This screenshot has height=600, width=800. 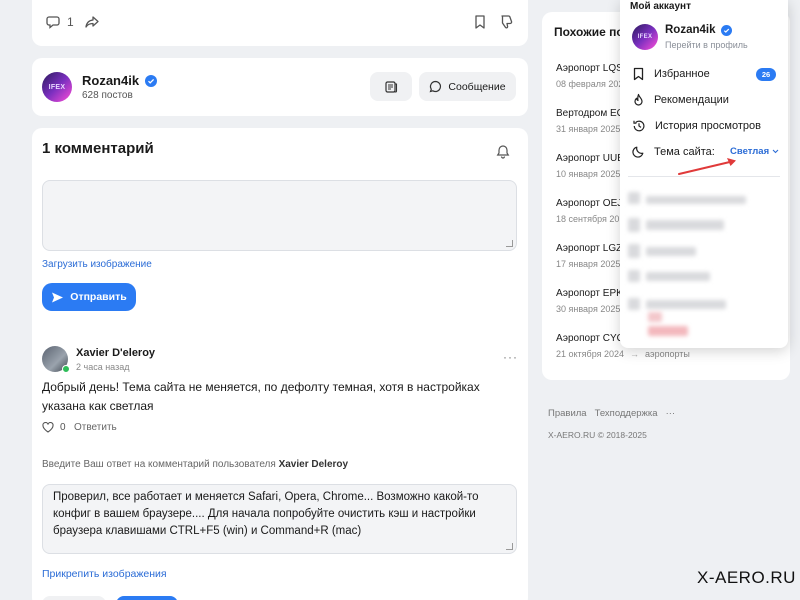 I want to click on similar-item-date: 08 февраля 202, so click(x=590, y=84).